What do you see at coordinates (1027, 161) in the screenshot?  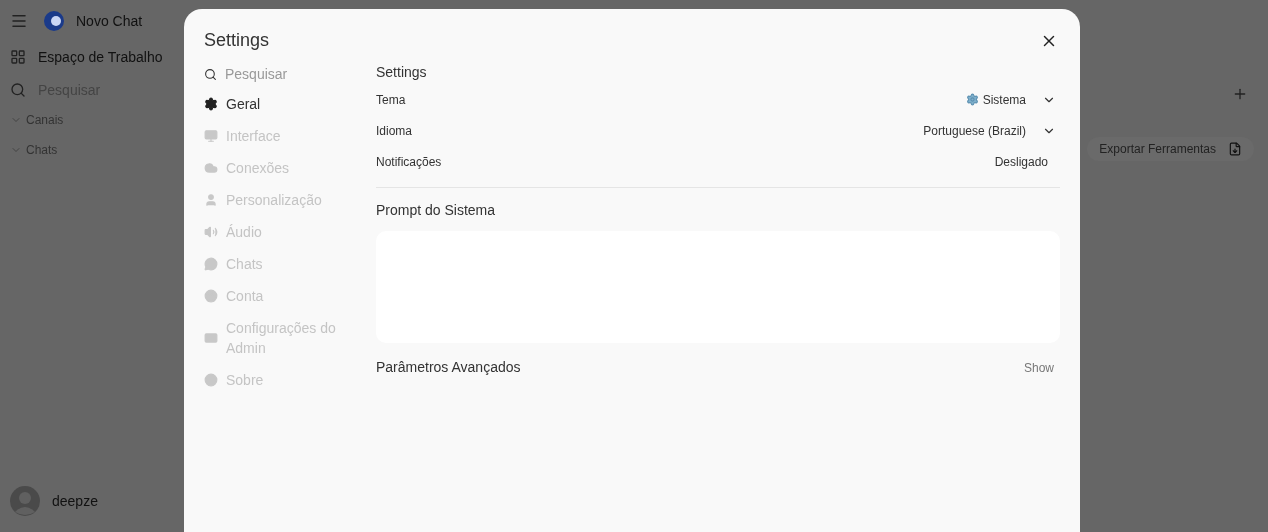 I see `toggle-button: Desligado` at bounding box center [1027, 161].